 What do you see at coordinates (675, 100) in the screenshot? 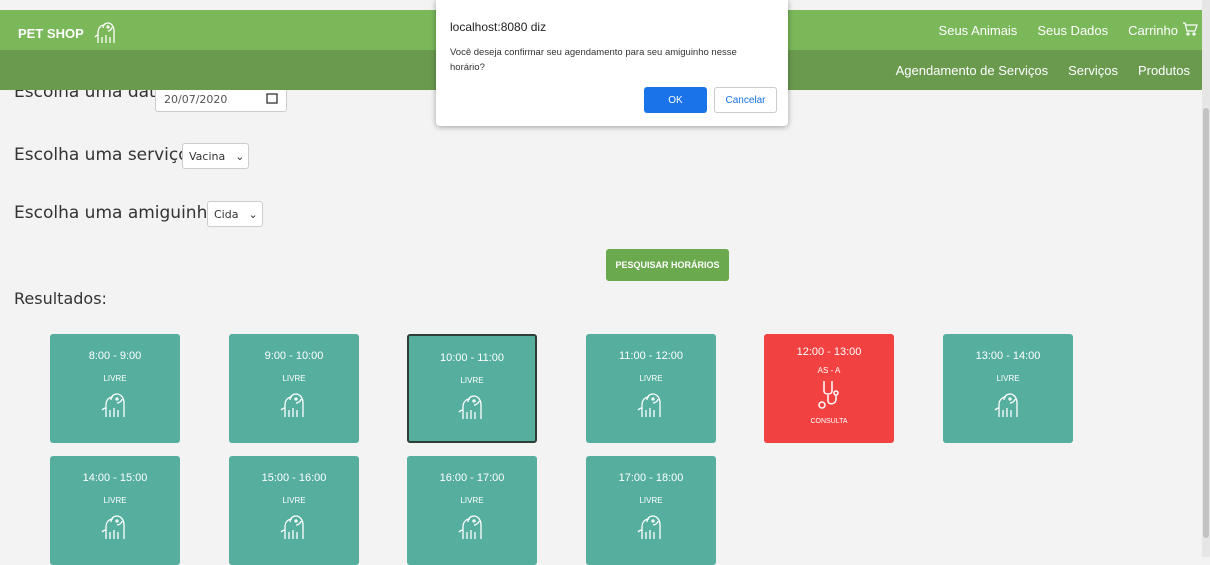
I see `dialog-ok-button: OK` at bounding box center [675, 100].